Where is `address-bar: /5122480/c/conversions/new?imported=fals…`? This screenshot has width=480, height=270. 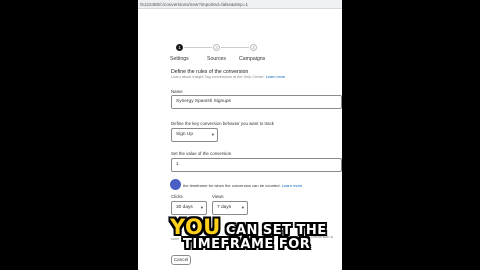 address-bar: /5122480/c/conversions/new?imported=fals… is located at coordinates (240, 4).